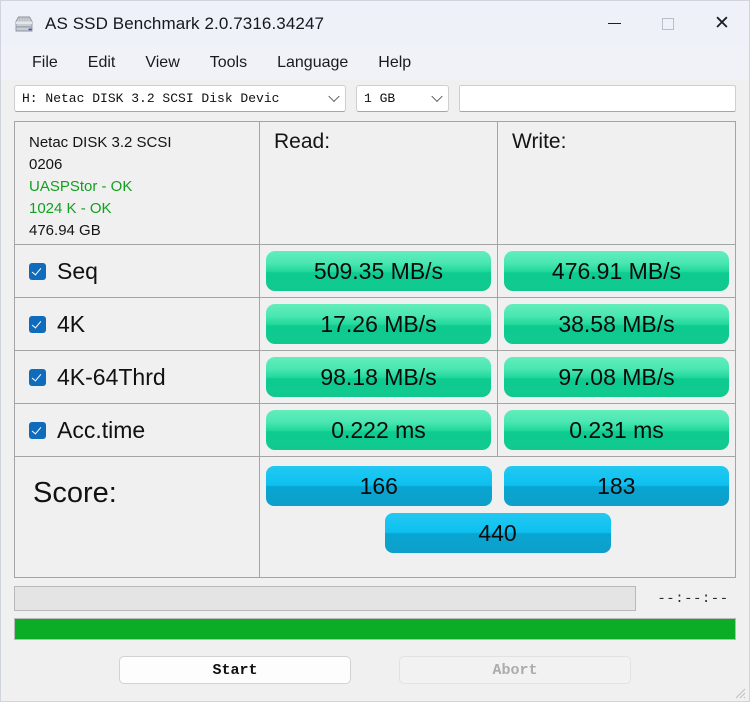  I want to click on minimize-icon, so click(614, 23).